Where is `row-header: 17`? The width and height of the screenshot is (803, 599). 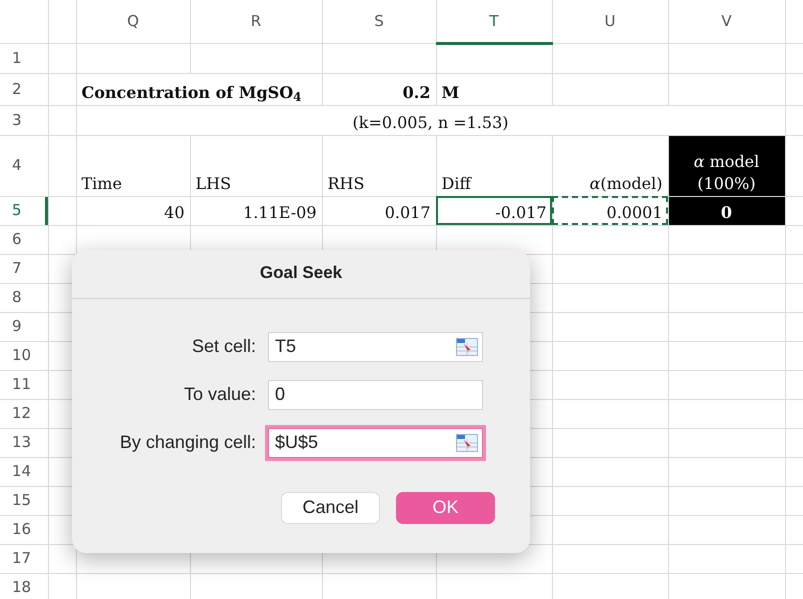
row-header: 17 is located at coordinates (24, 558).